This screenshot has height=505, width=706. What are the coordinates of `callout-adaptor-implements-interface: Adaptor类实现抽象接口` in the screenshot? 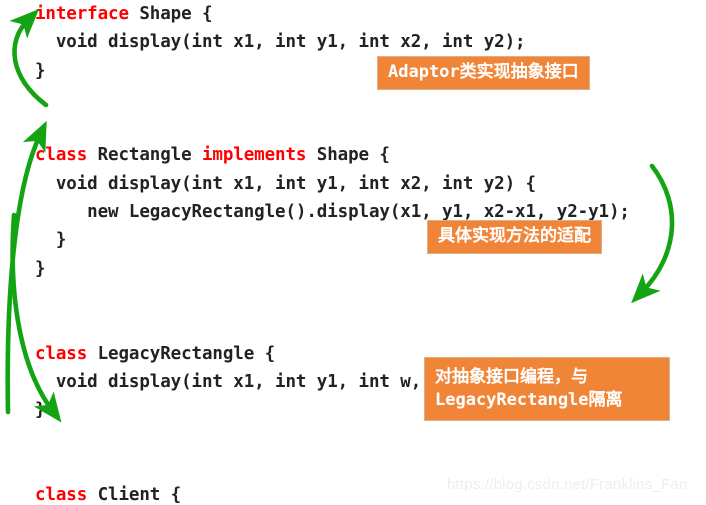 It's located at (483, 73).